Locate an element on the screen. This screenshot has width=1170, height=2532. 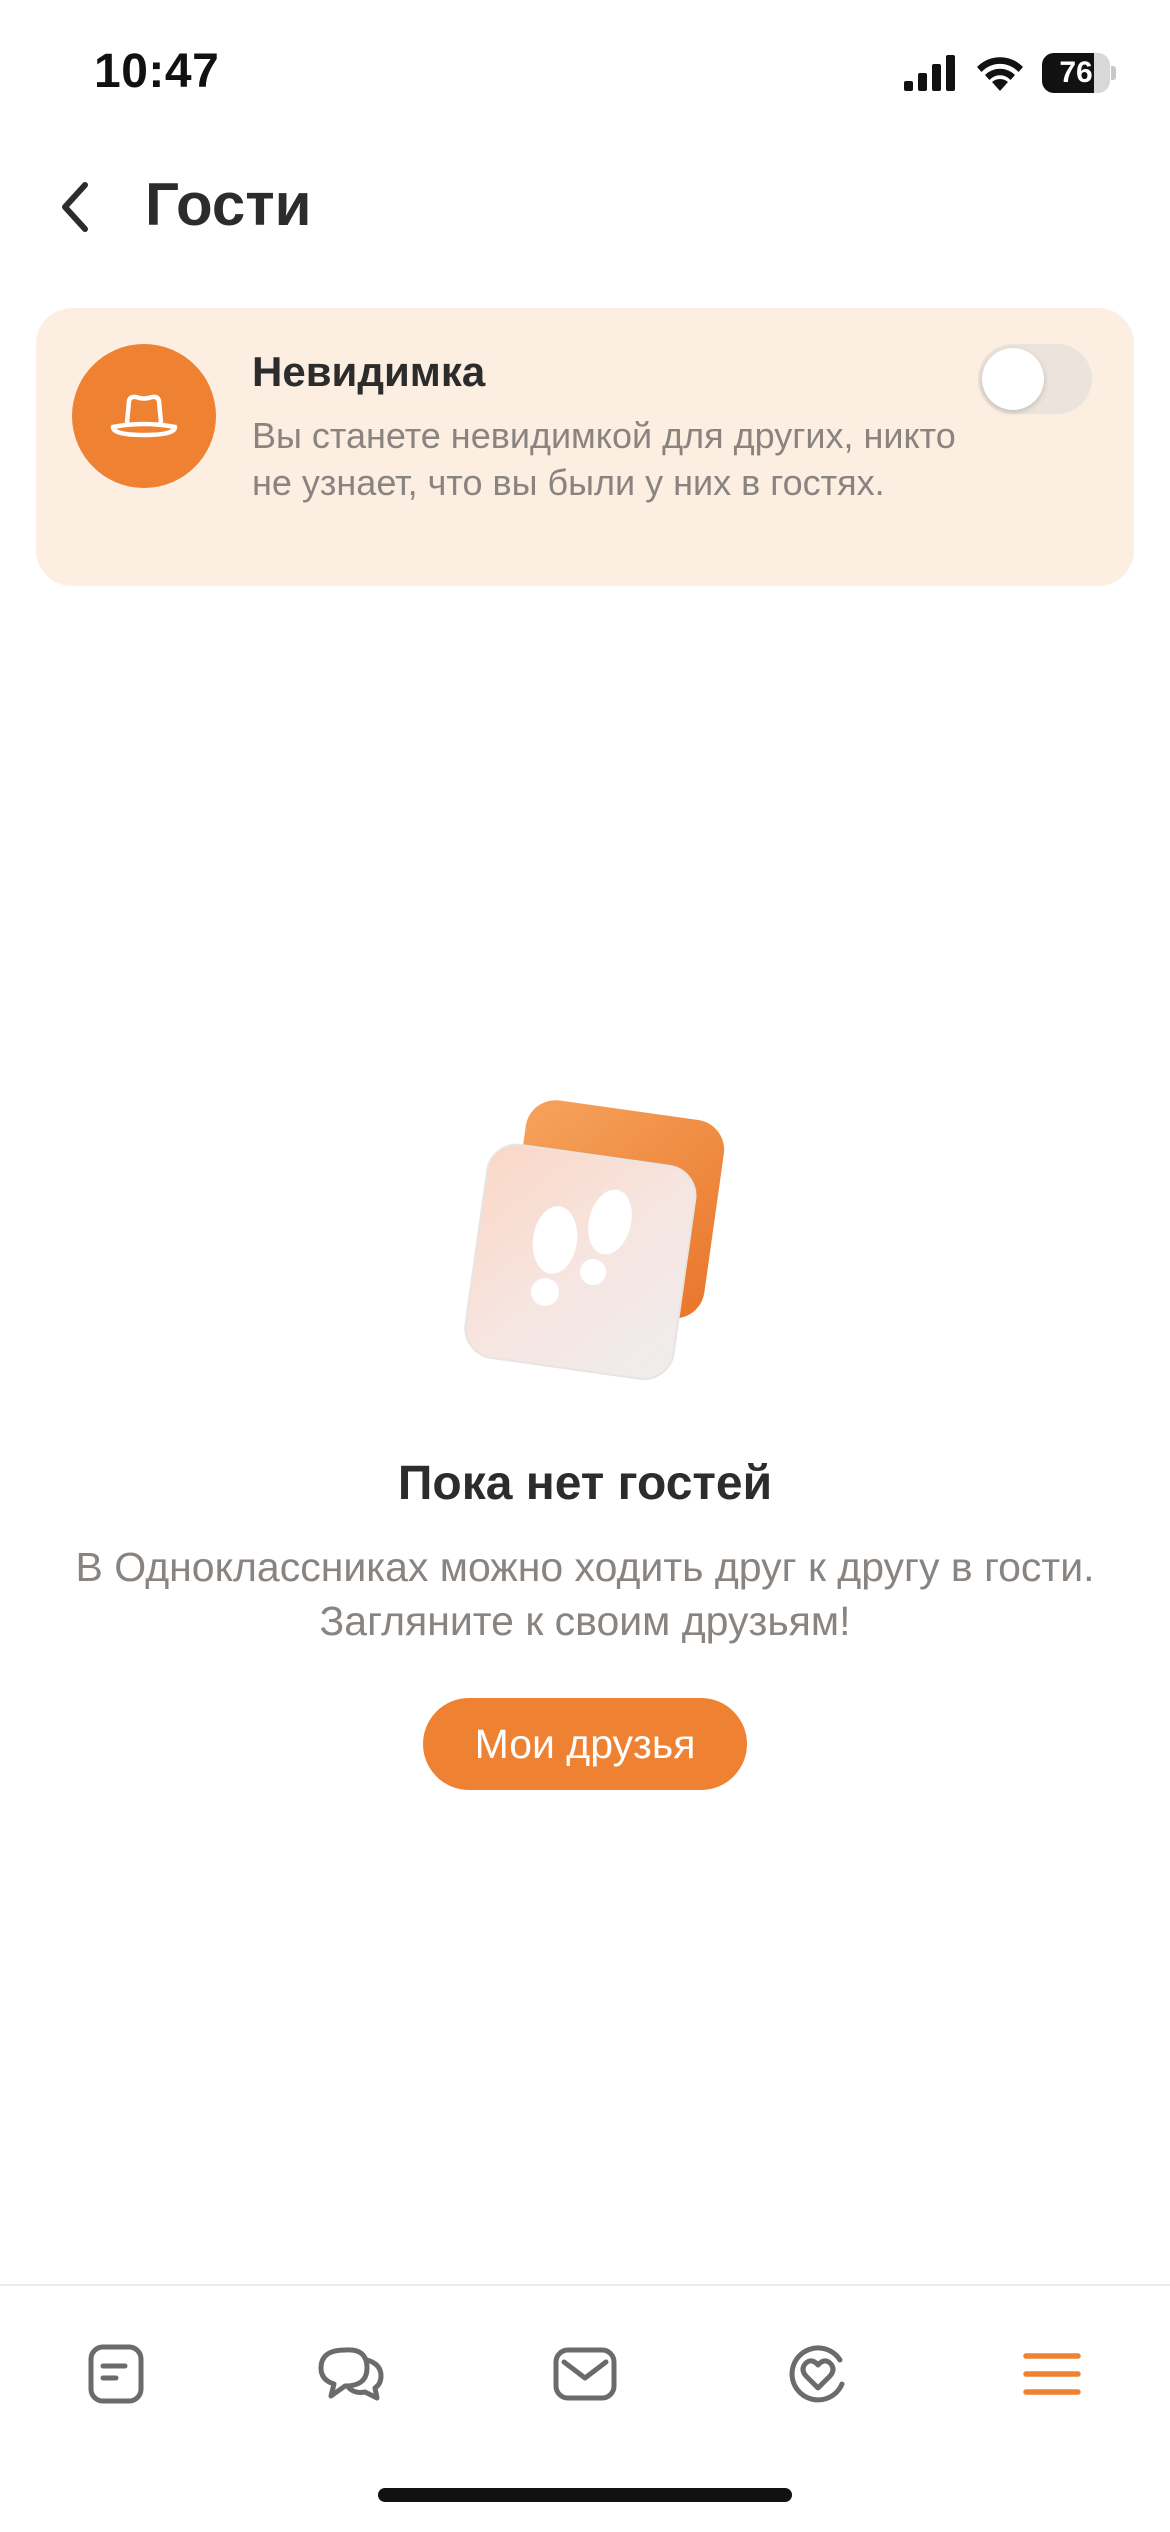
hat-icon-badge is located at coordinates (144, 416).